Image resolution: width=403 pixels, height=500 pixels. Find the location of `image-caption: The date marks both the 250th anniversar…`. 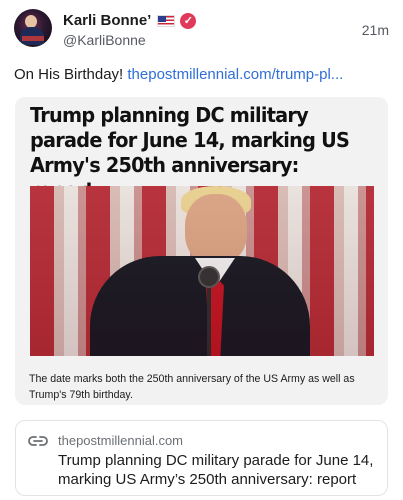

image-caption: The date marks both the 250th anniversar… is located at coordinates (192, 387).